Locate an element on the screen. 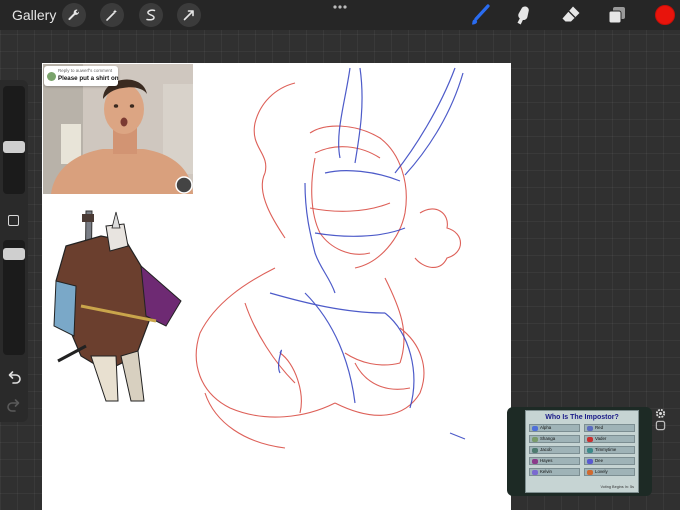  opacity-slider is located at coordinates (14, 297).